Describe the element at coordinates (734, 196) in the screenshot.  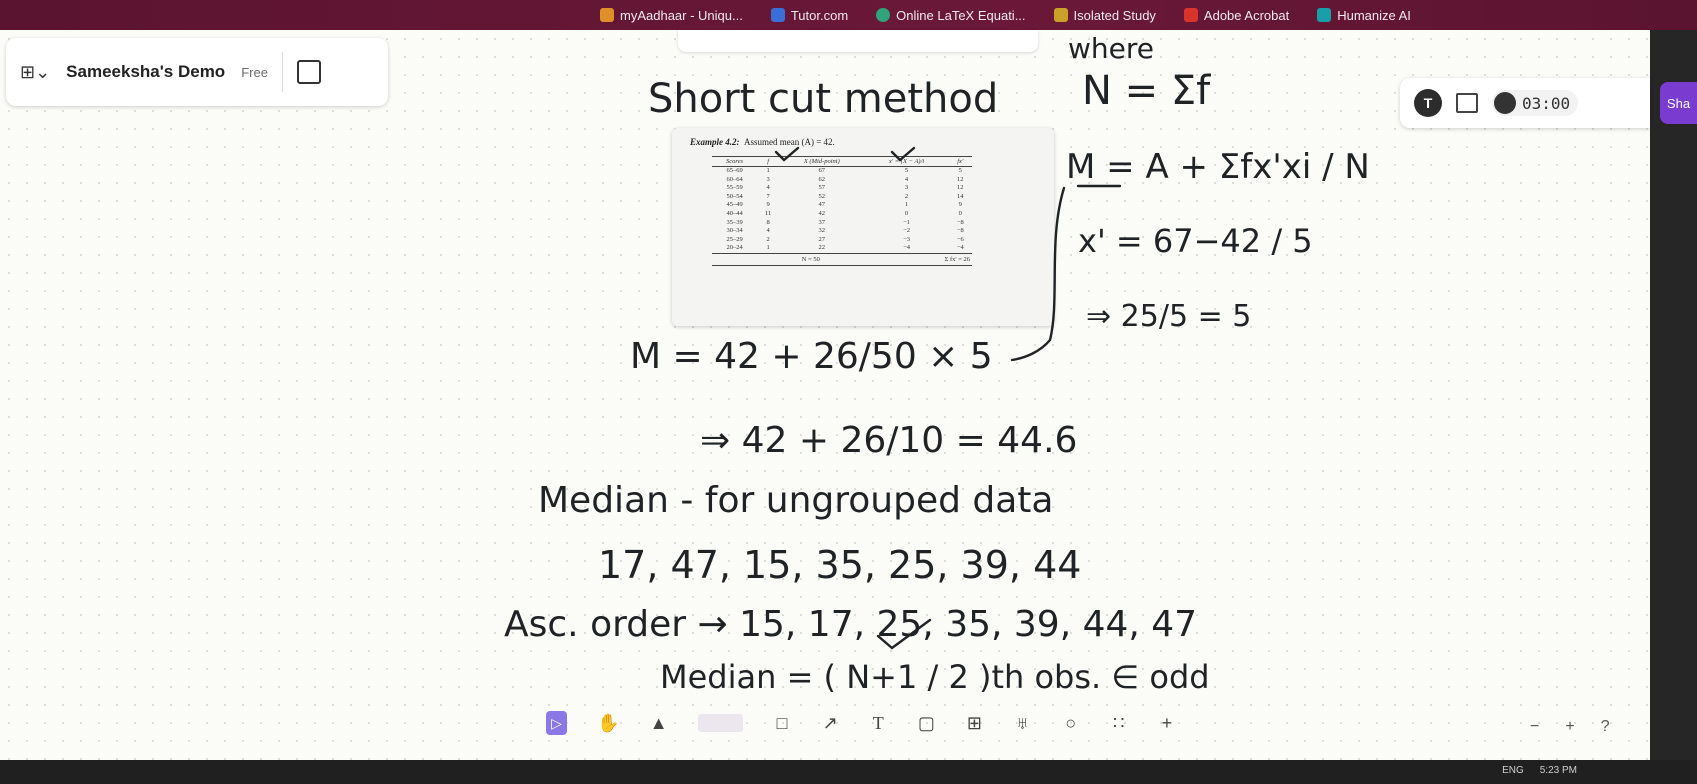
I see `table-cell: 50–54` at that location.